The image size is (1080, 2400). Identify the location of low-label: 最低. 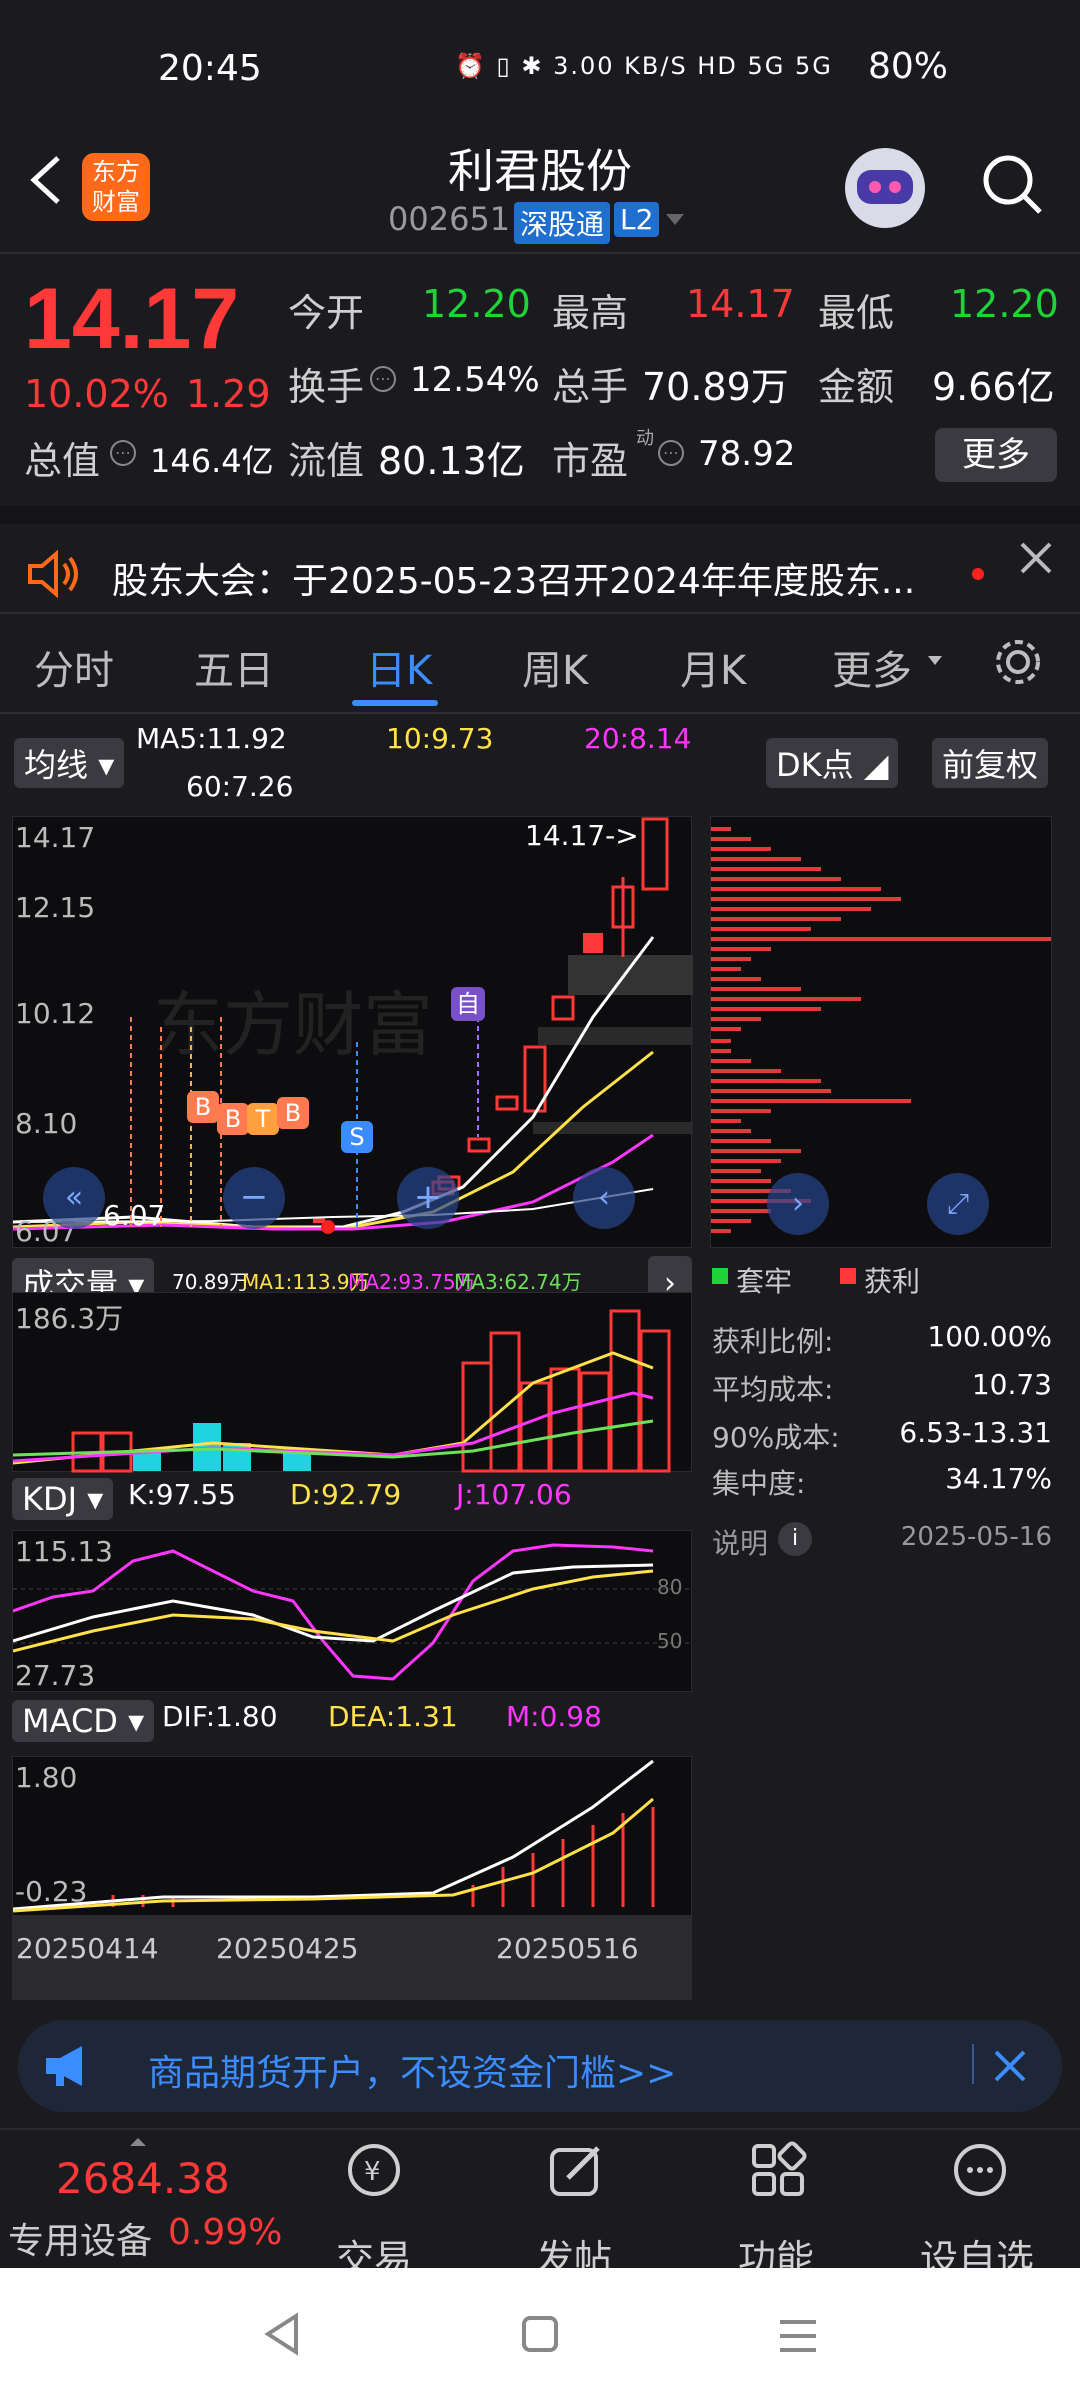
(856, 313).